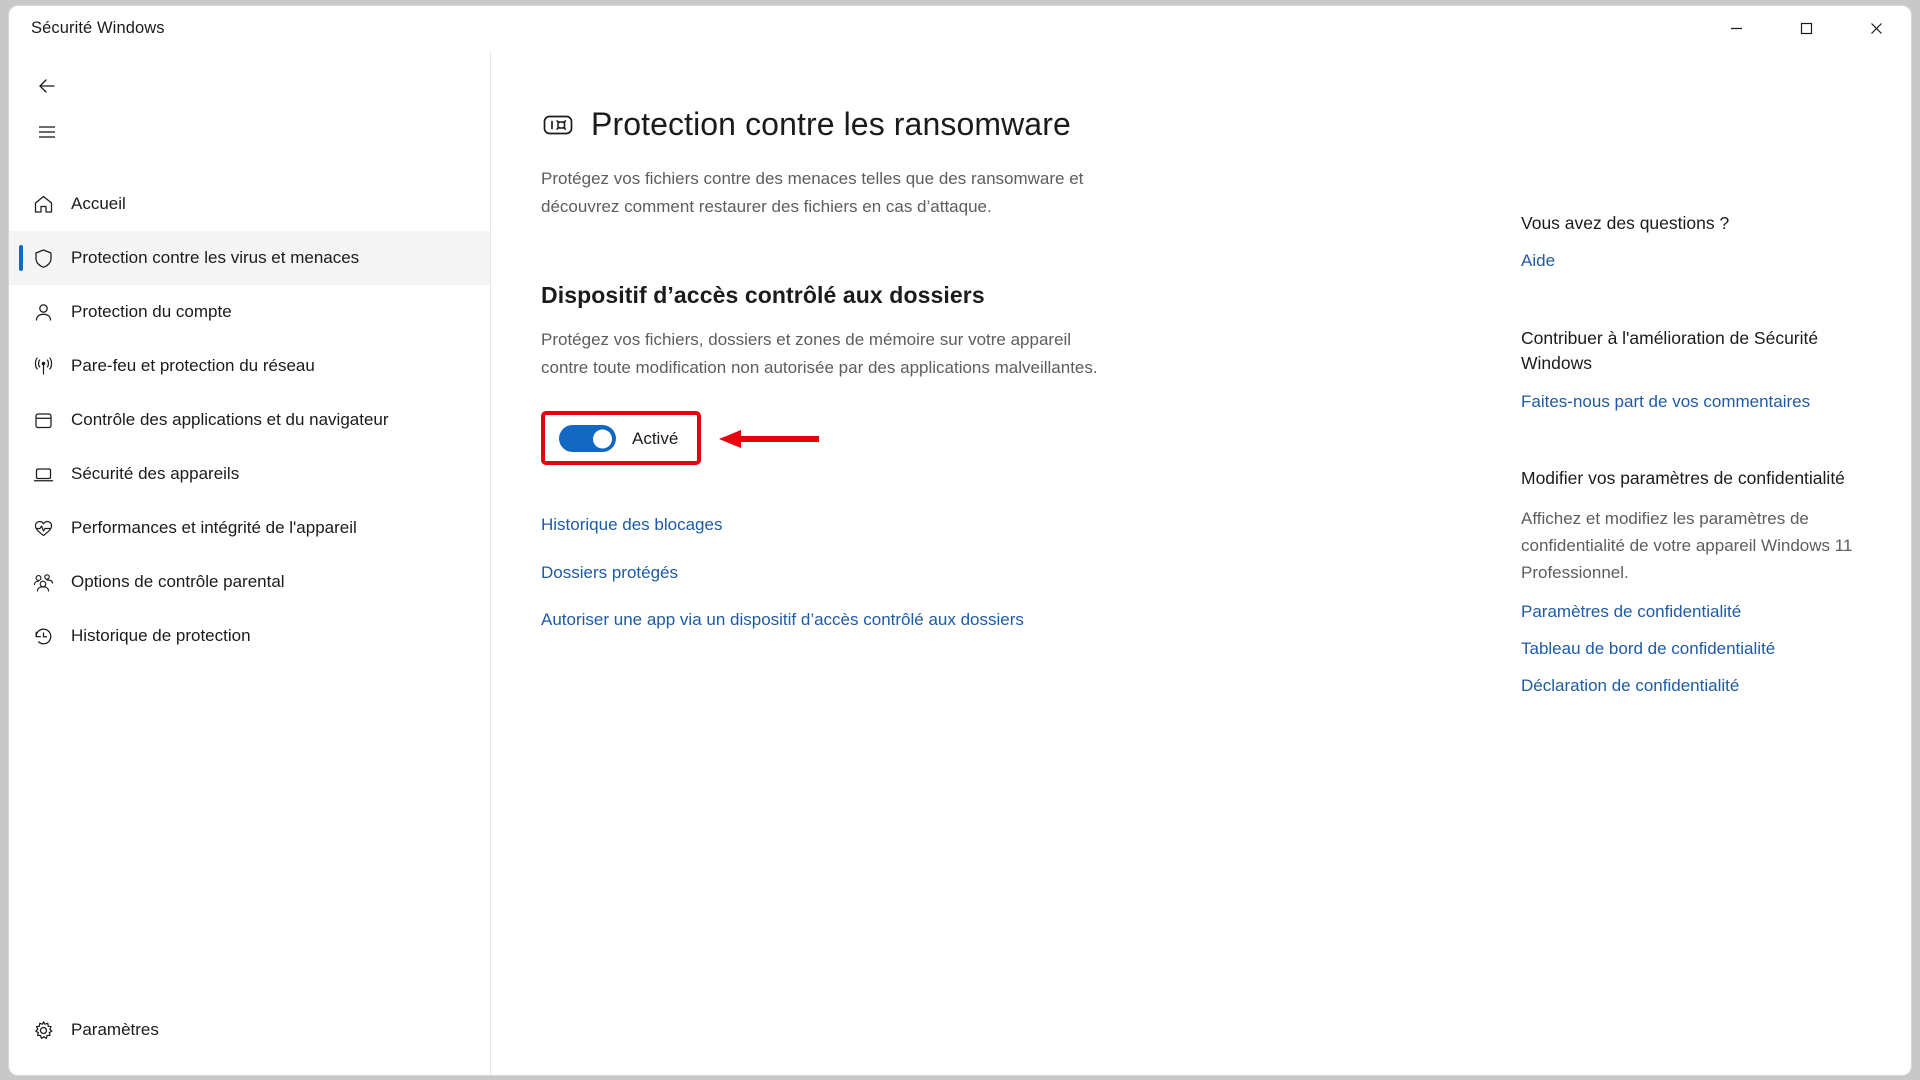 The height and width of the screenshot is (1080, 1920). Describe the element at coordinates (602, 439) in the screenshot. I see `toggle-knob` at that location.